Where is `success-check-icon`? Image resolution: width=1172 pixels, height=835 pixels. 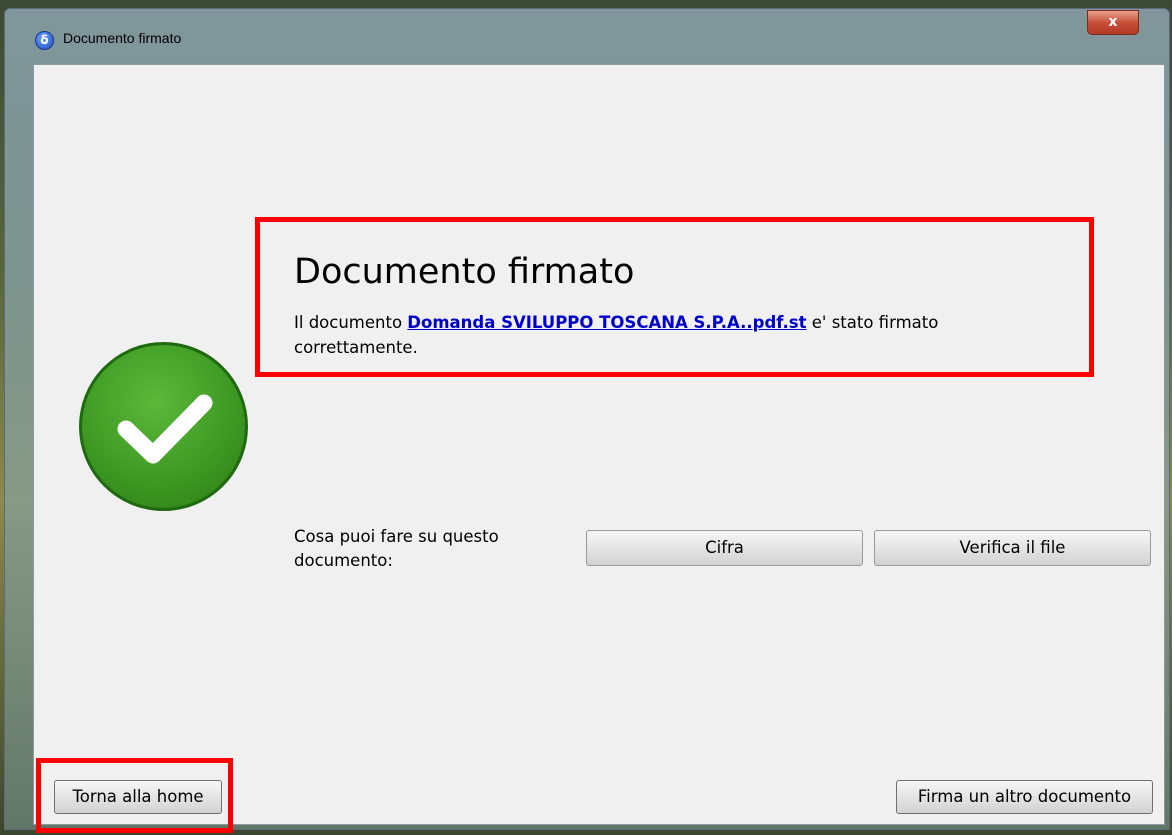
success-check-icon is located at coordinates (163, 426).